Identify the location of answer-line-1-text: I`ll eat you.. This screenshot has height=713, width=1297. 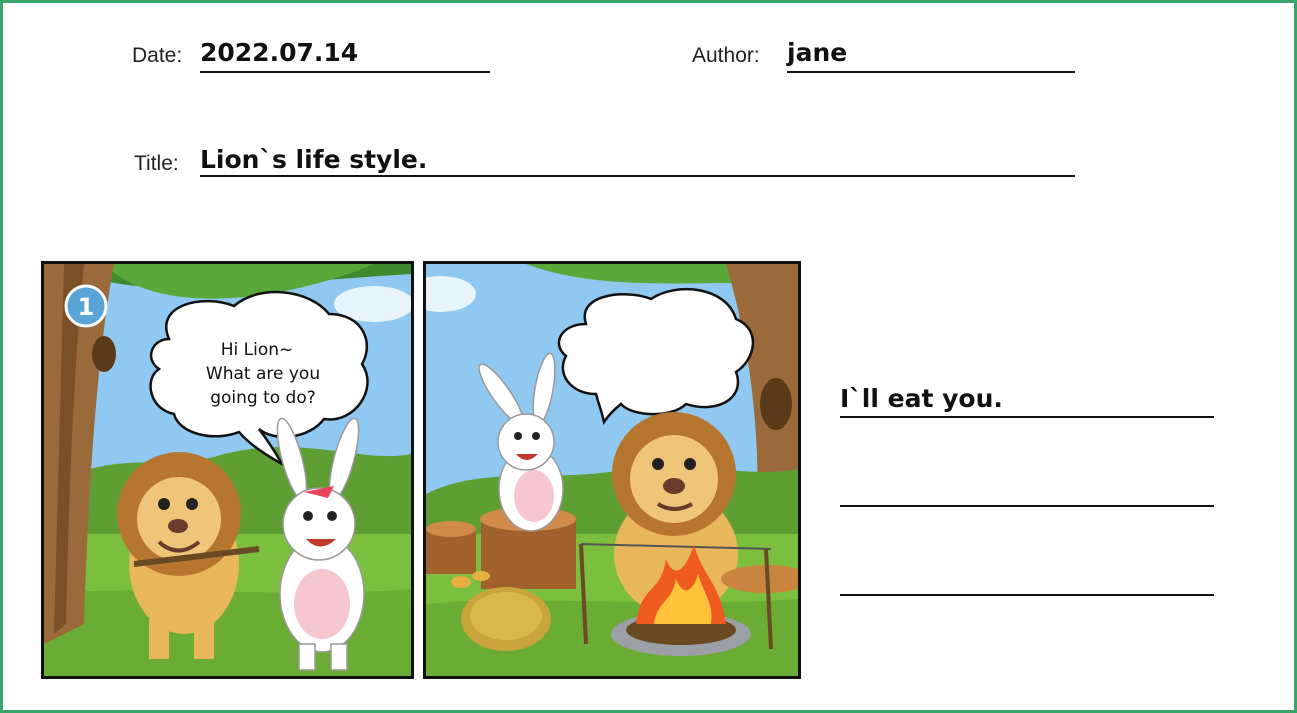
(921, 398).